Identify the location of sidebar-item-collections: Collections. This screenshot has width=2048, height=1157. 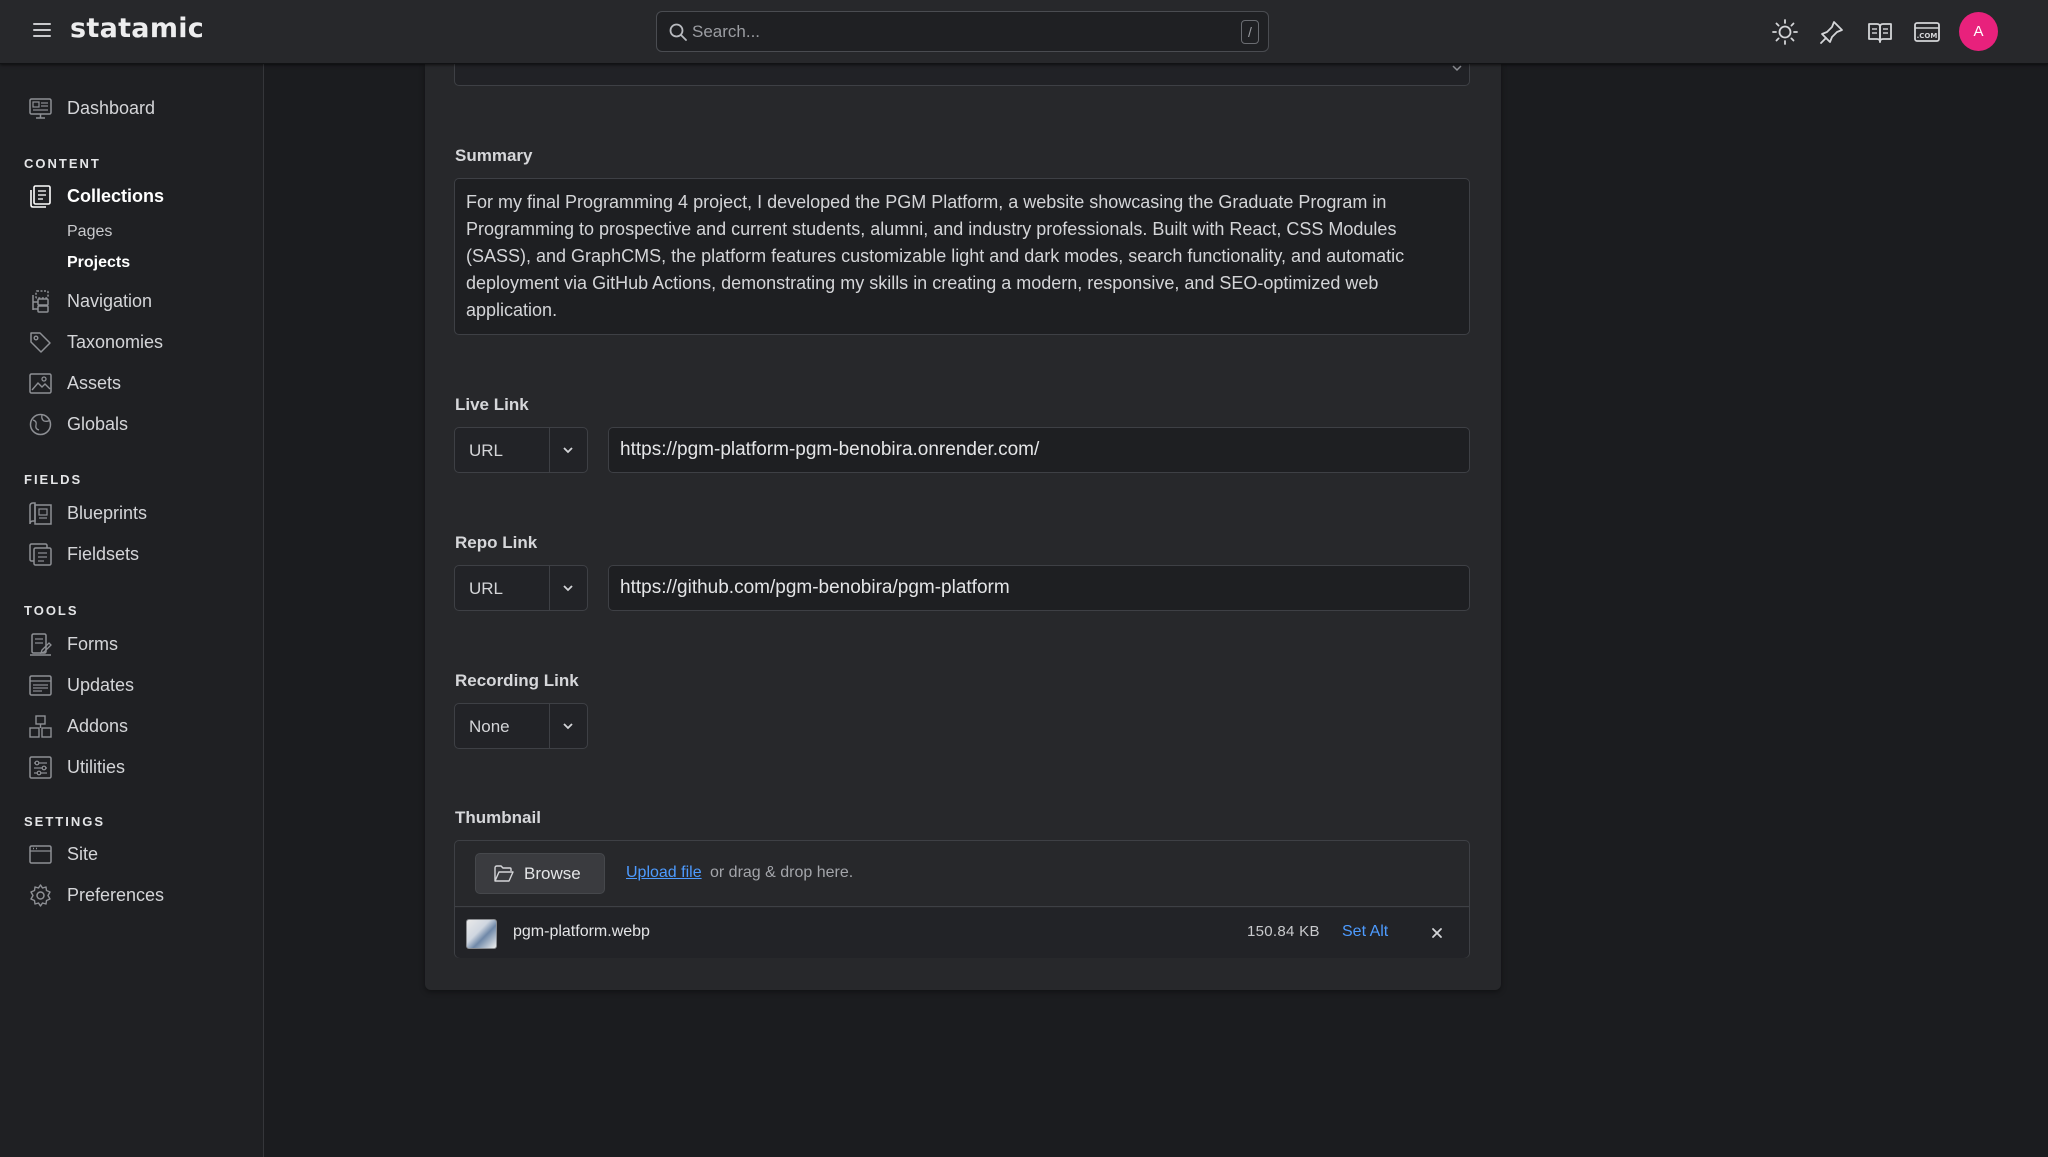
(96, 196).